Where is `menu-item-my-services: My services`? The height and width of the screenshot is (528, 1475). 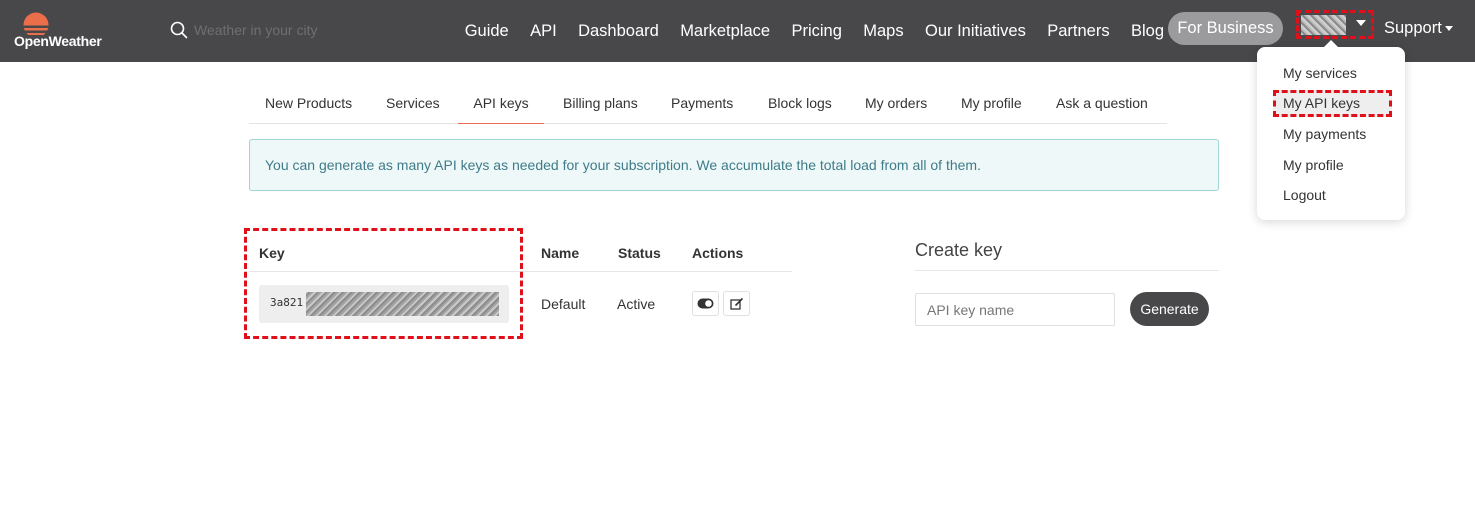 menu-item-my-services: My services is located at coordinates (1320, 73).